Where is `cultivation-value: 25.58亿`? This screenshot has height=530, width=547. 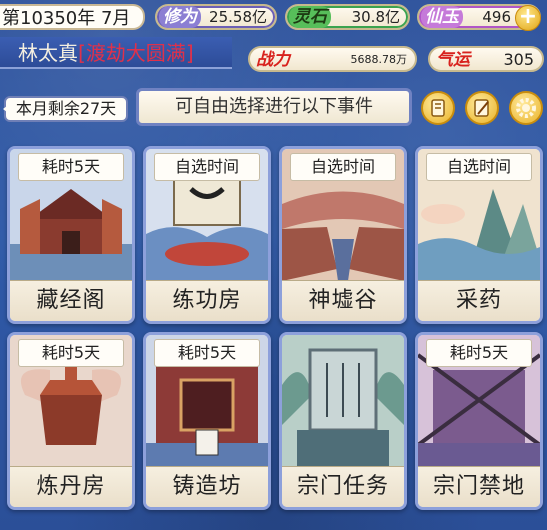 cultivation-value: 25.58亿 is located at coordinates (238, 17).